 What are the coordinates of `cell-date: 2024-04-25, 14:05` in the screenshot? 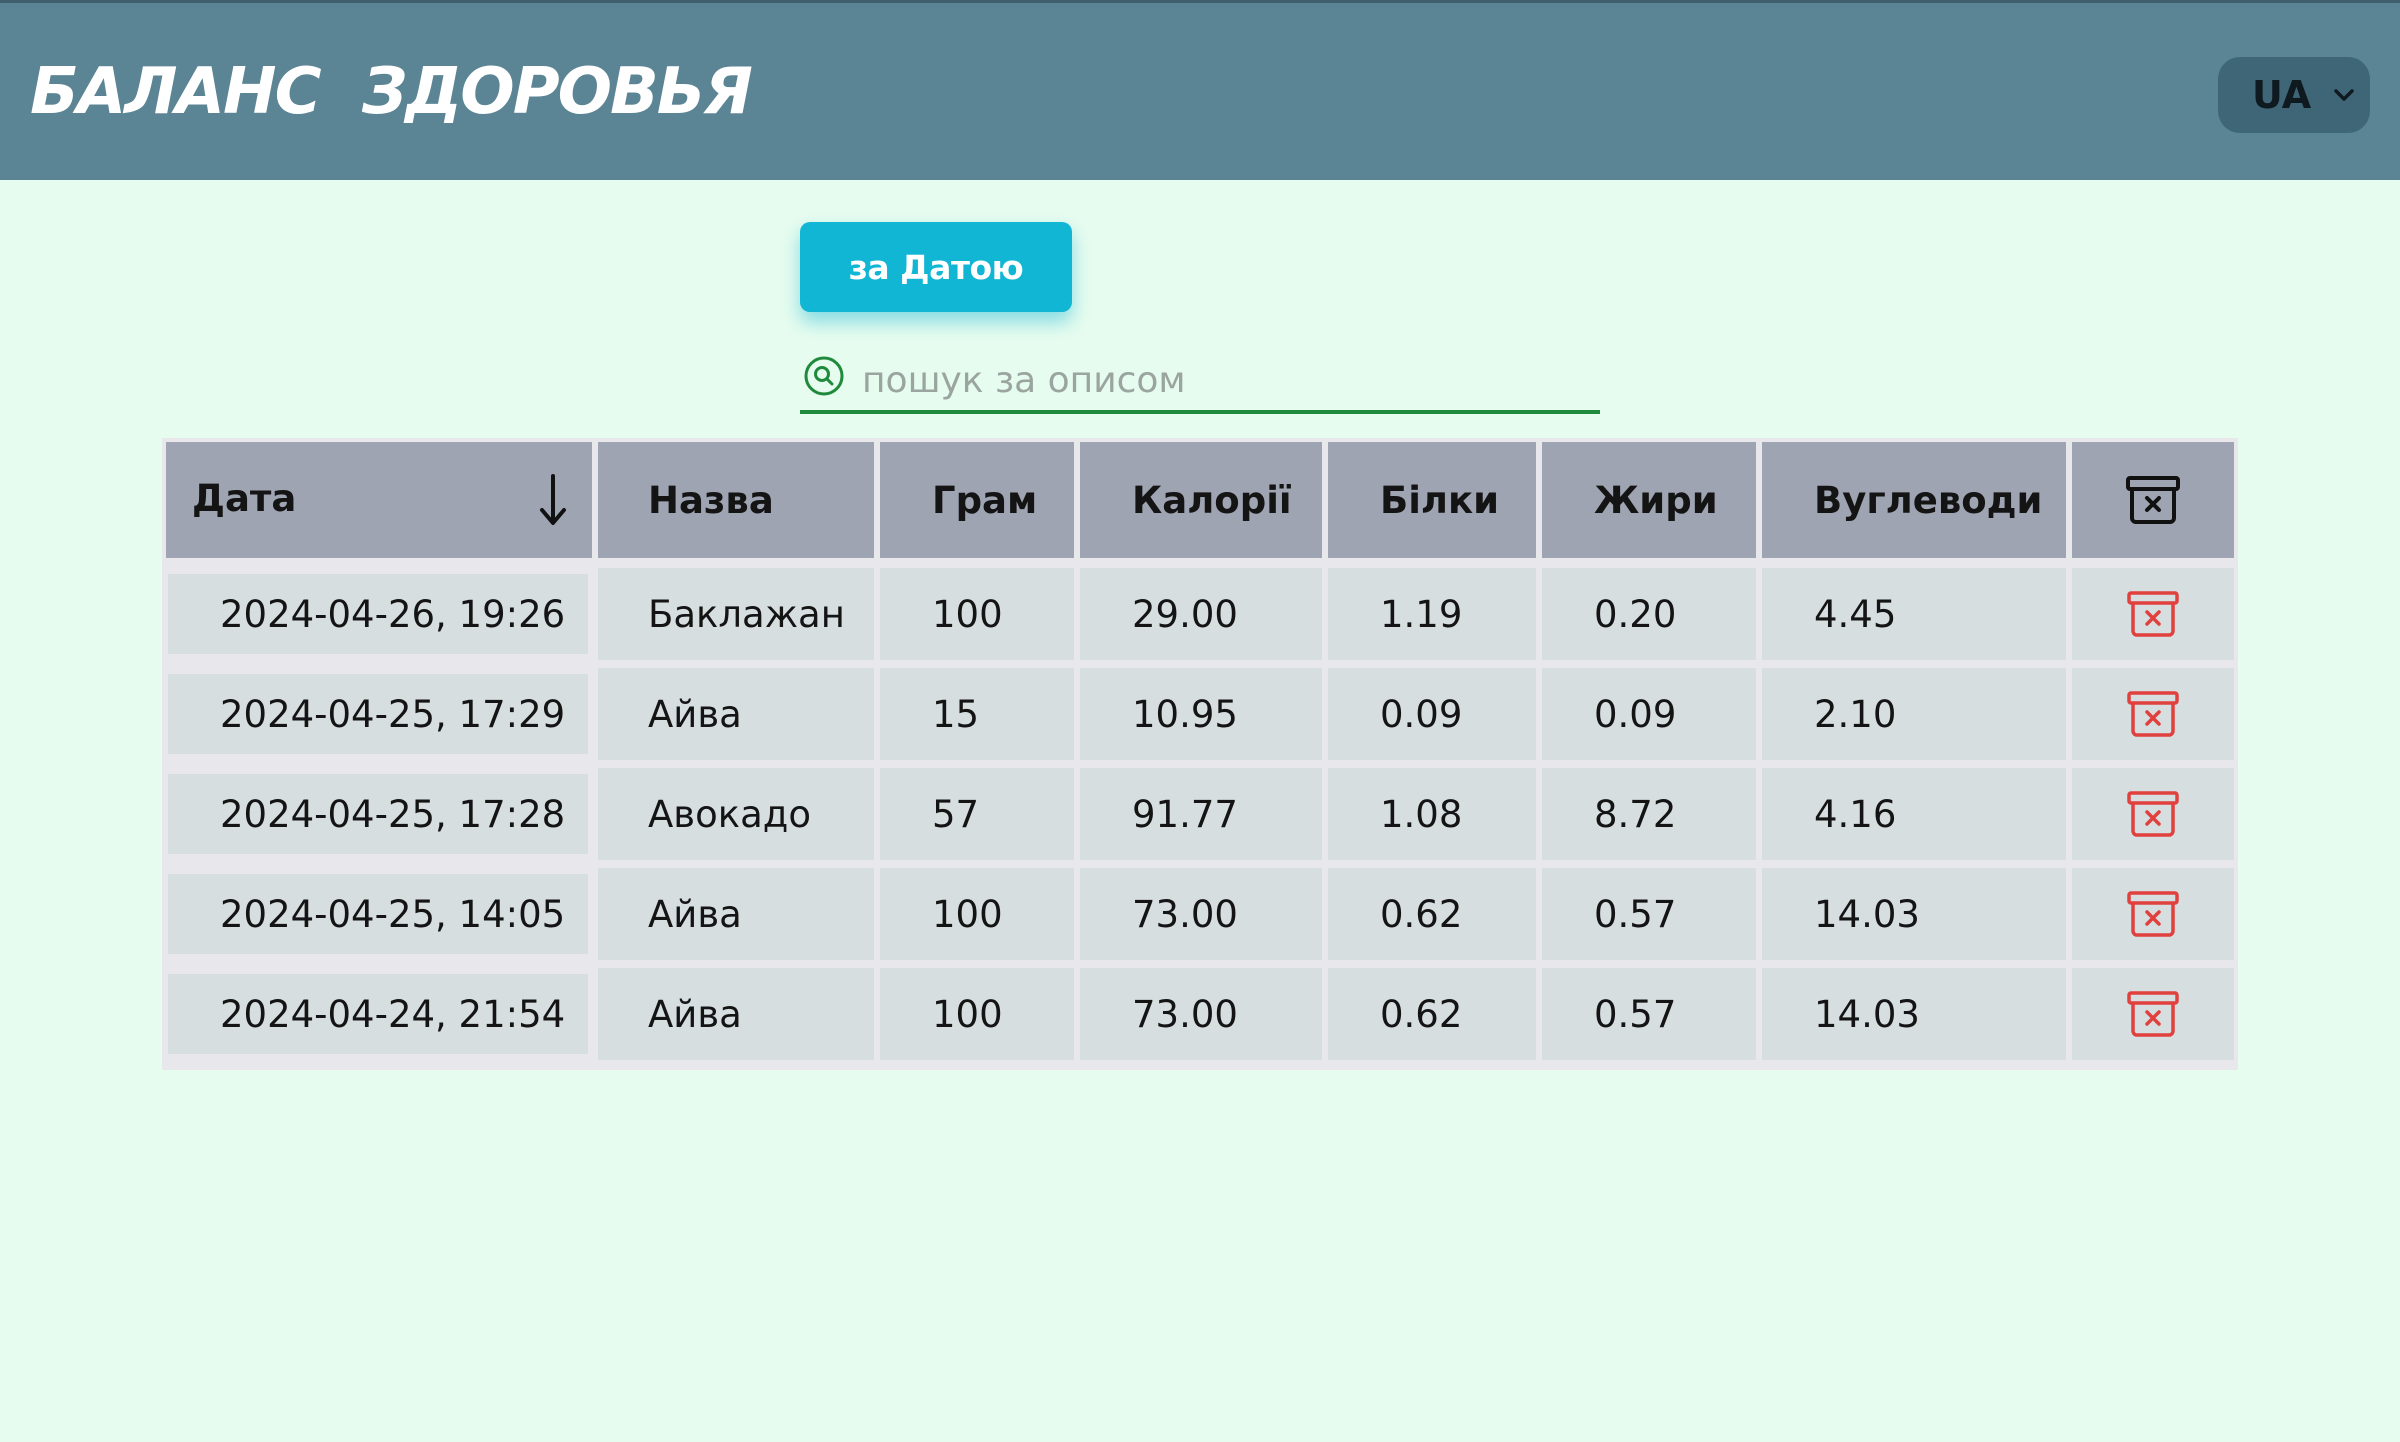 It's located at (378, 914).